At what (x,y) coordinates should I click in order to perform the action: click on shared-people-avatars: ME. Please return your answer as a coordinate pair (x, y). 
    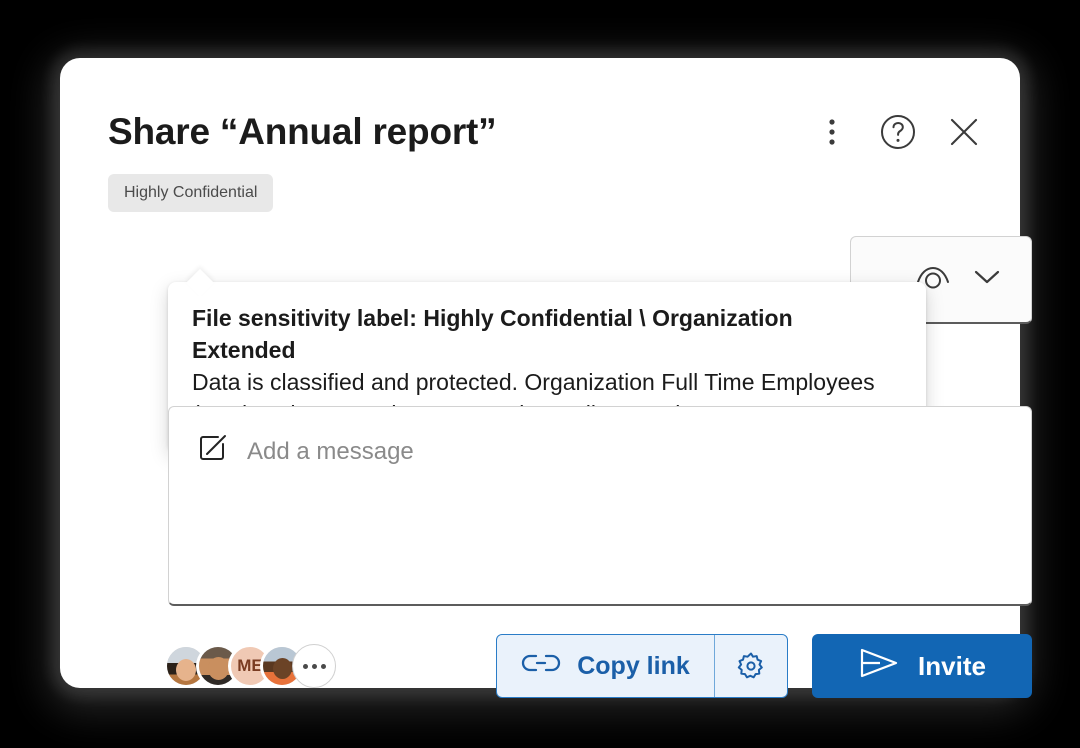
    Looking at the image, I should click on (250, 666).